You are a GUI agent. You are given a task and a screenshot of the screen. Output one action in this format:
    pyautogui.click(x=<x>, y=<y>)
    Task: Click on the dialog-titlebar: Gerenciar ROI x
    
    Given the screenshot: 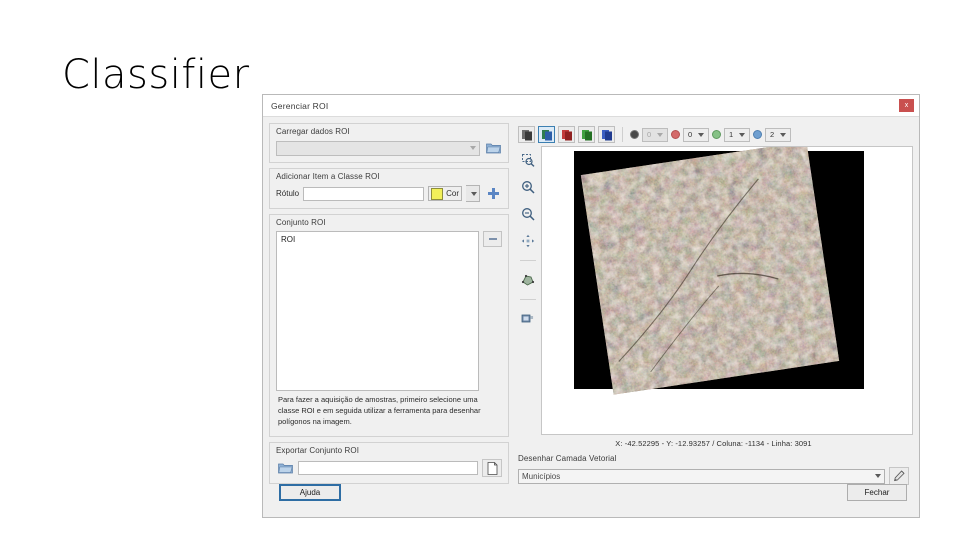 What is the action you would take?
    pyautogui.click(x=591, y=106)
    